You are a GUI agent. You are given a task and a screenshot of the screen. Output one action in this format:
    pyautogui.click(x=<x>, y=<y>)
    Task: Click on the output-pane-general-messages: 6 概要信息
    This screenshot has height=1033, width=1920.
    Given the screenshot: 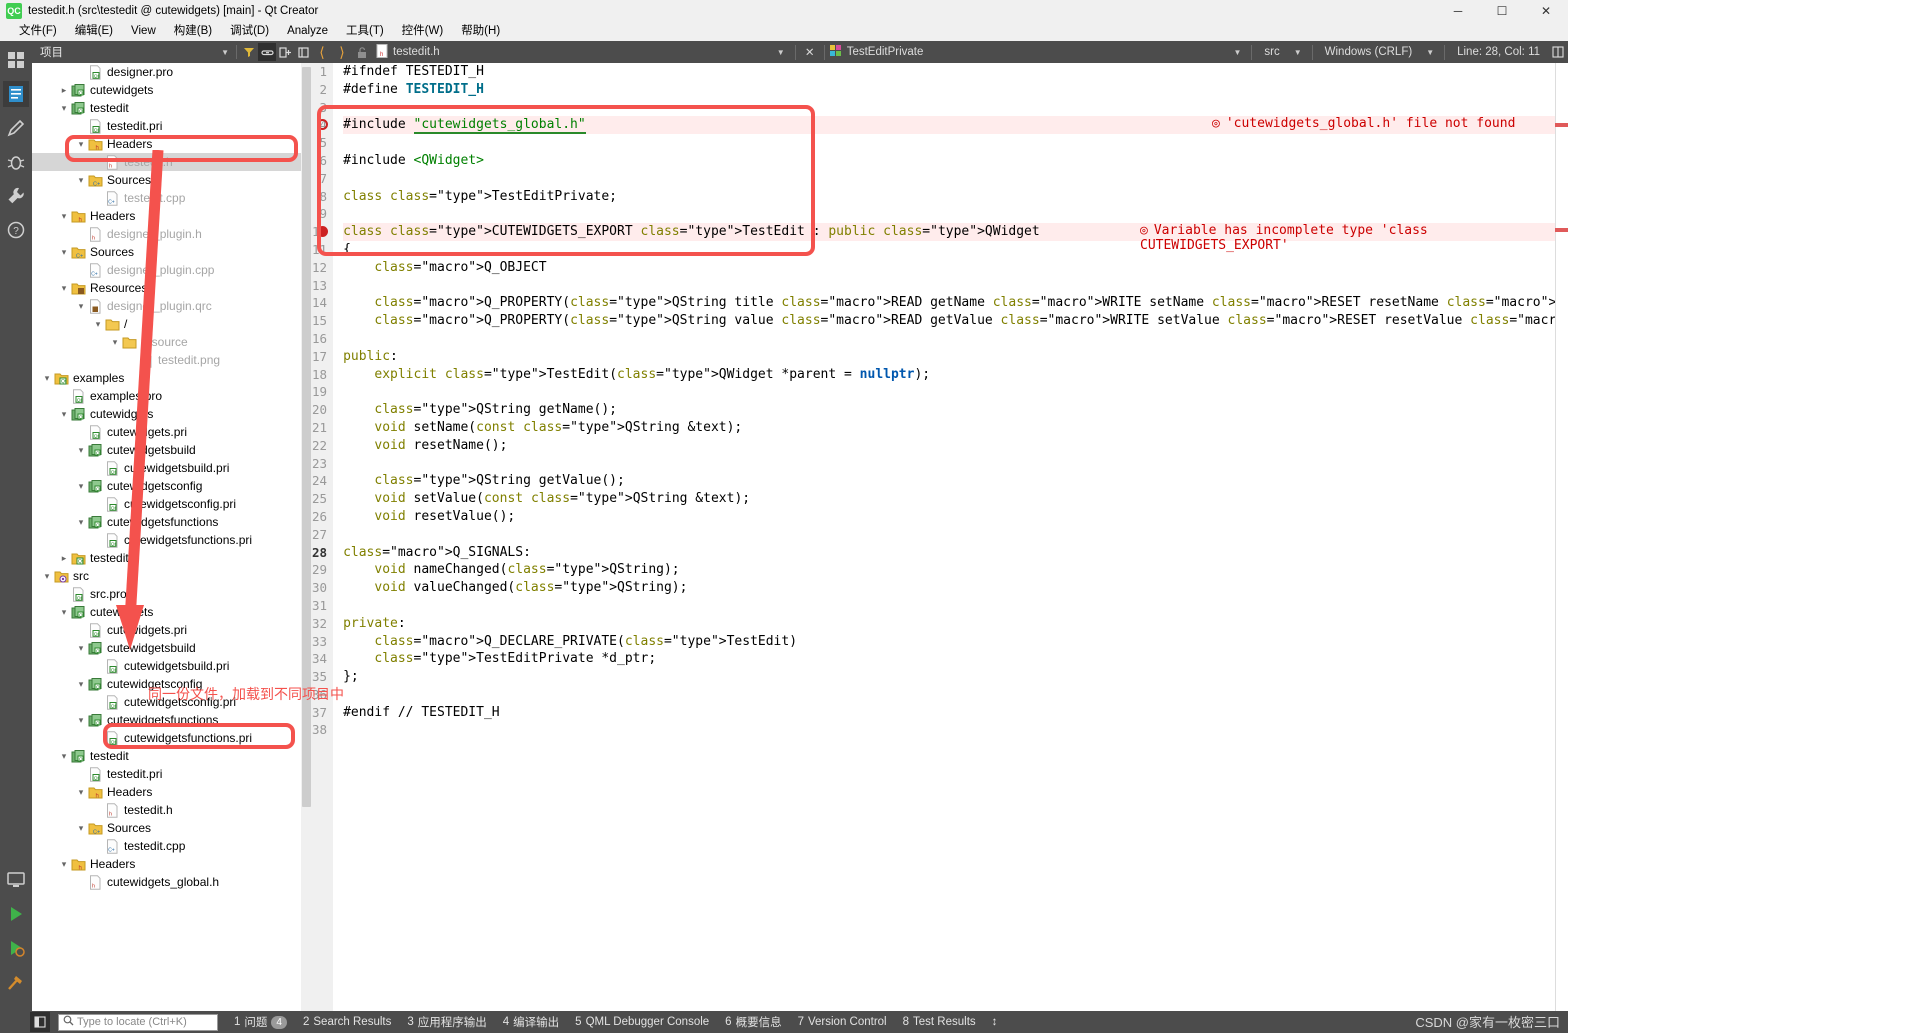 What is the action you would take?
    pyautogui.click(x=753, y=1022)
    